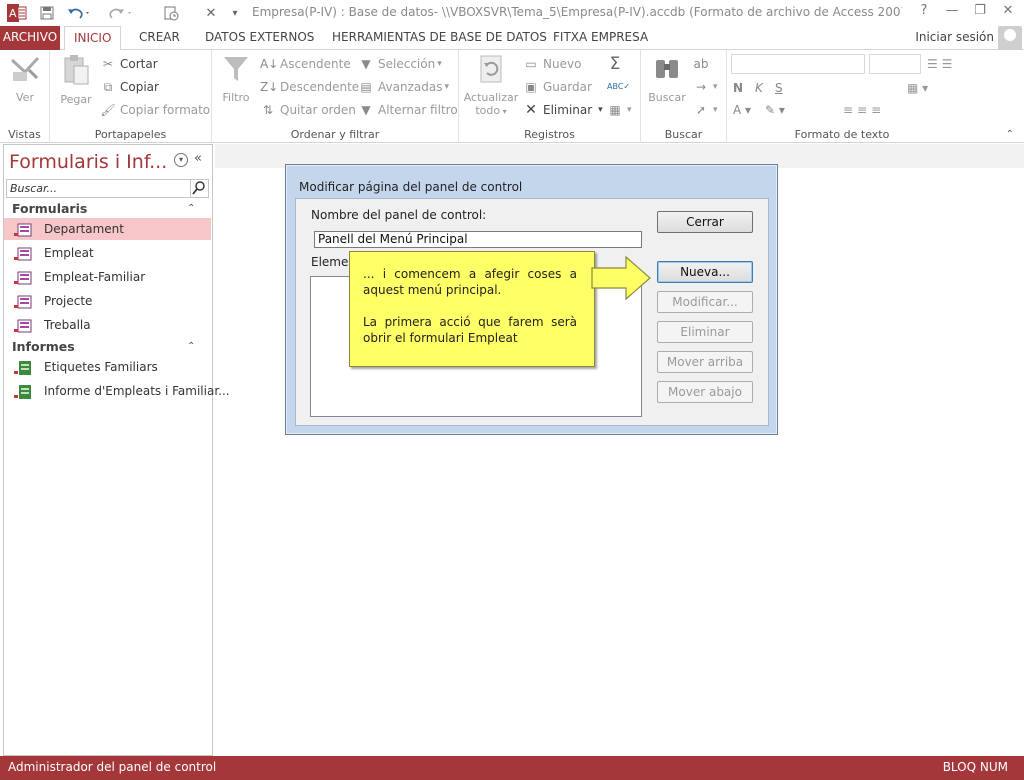  I want to click on access-logo-icon: A, so click(17, 13).